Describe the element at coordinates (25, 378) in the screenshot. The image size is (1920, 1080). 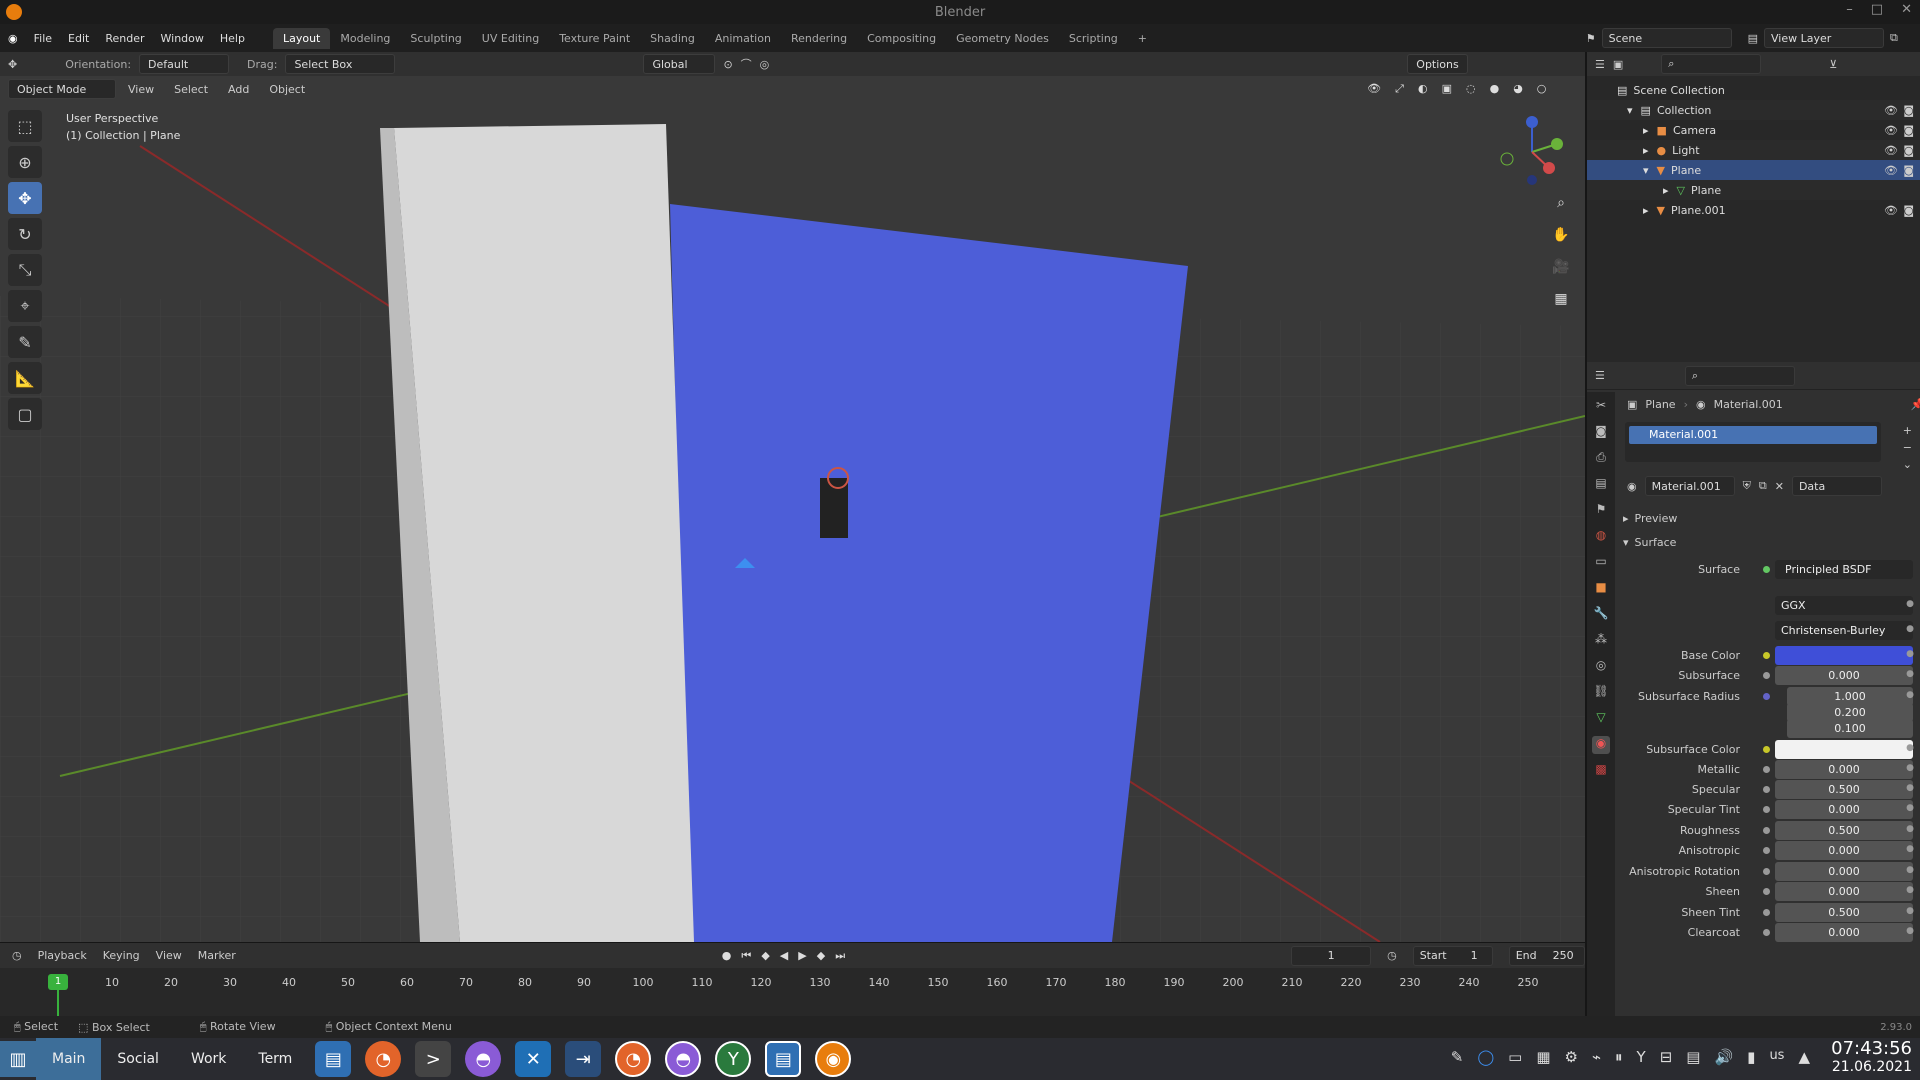
I see `measure-tool-icon: 📐` at that location.